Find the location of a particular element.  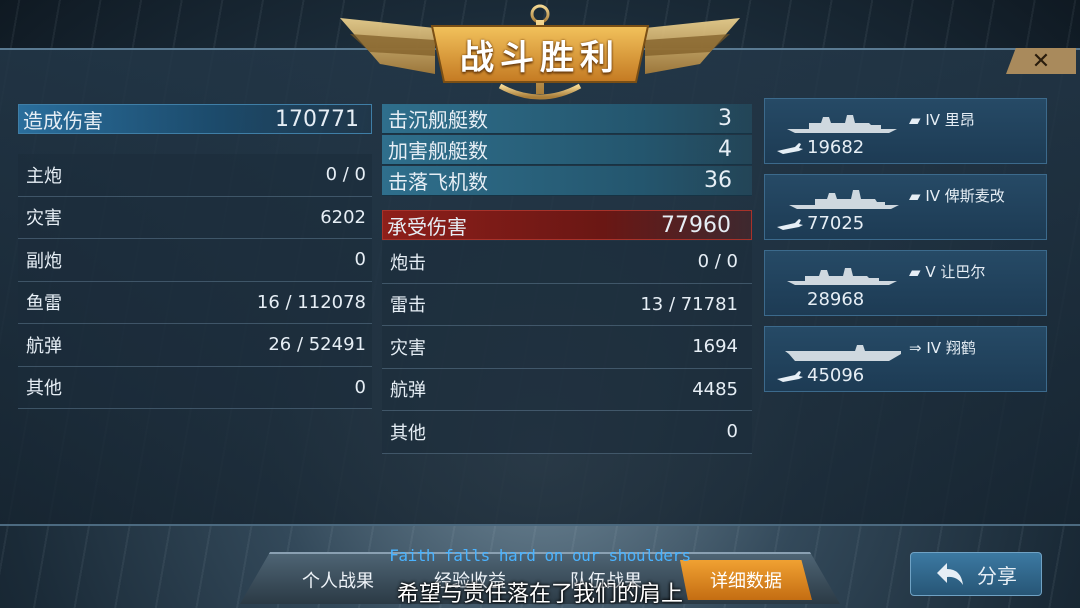

stat-value: 6202 is located at coordinates (343, 217).